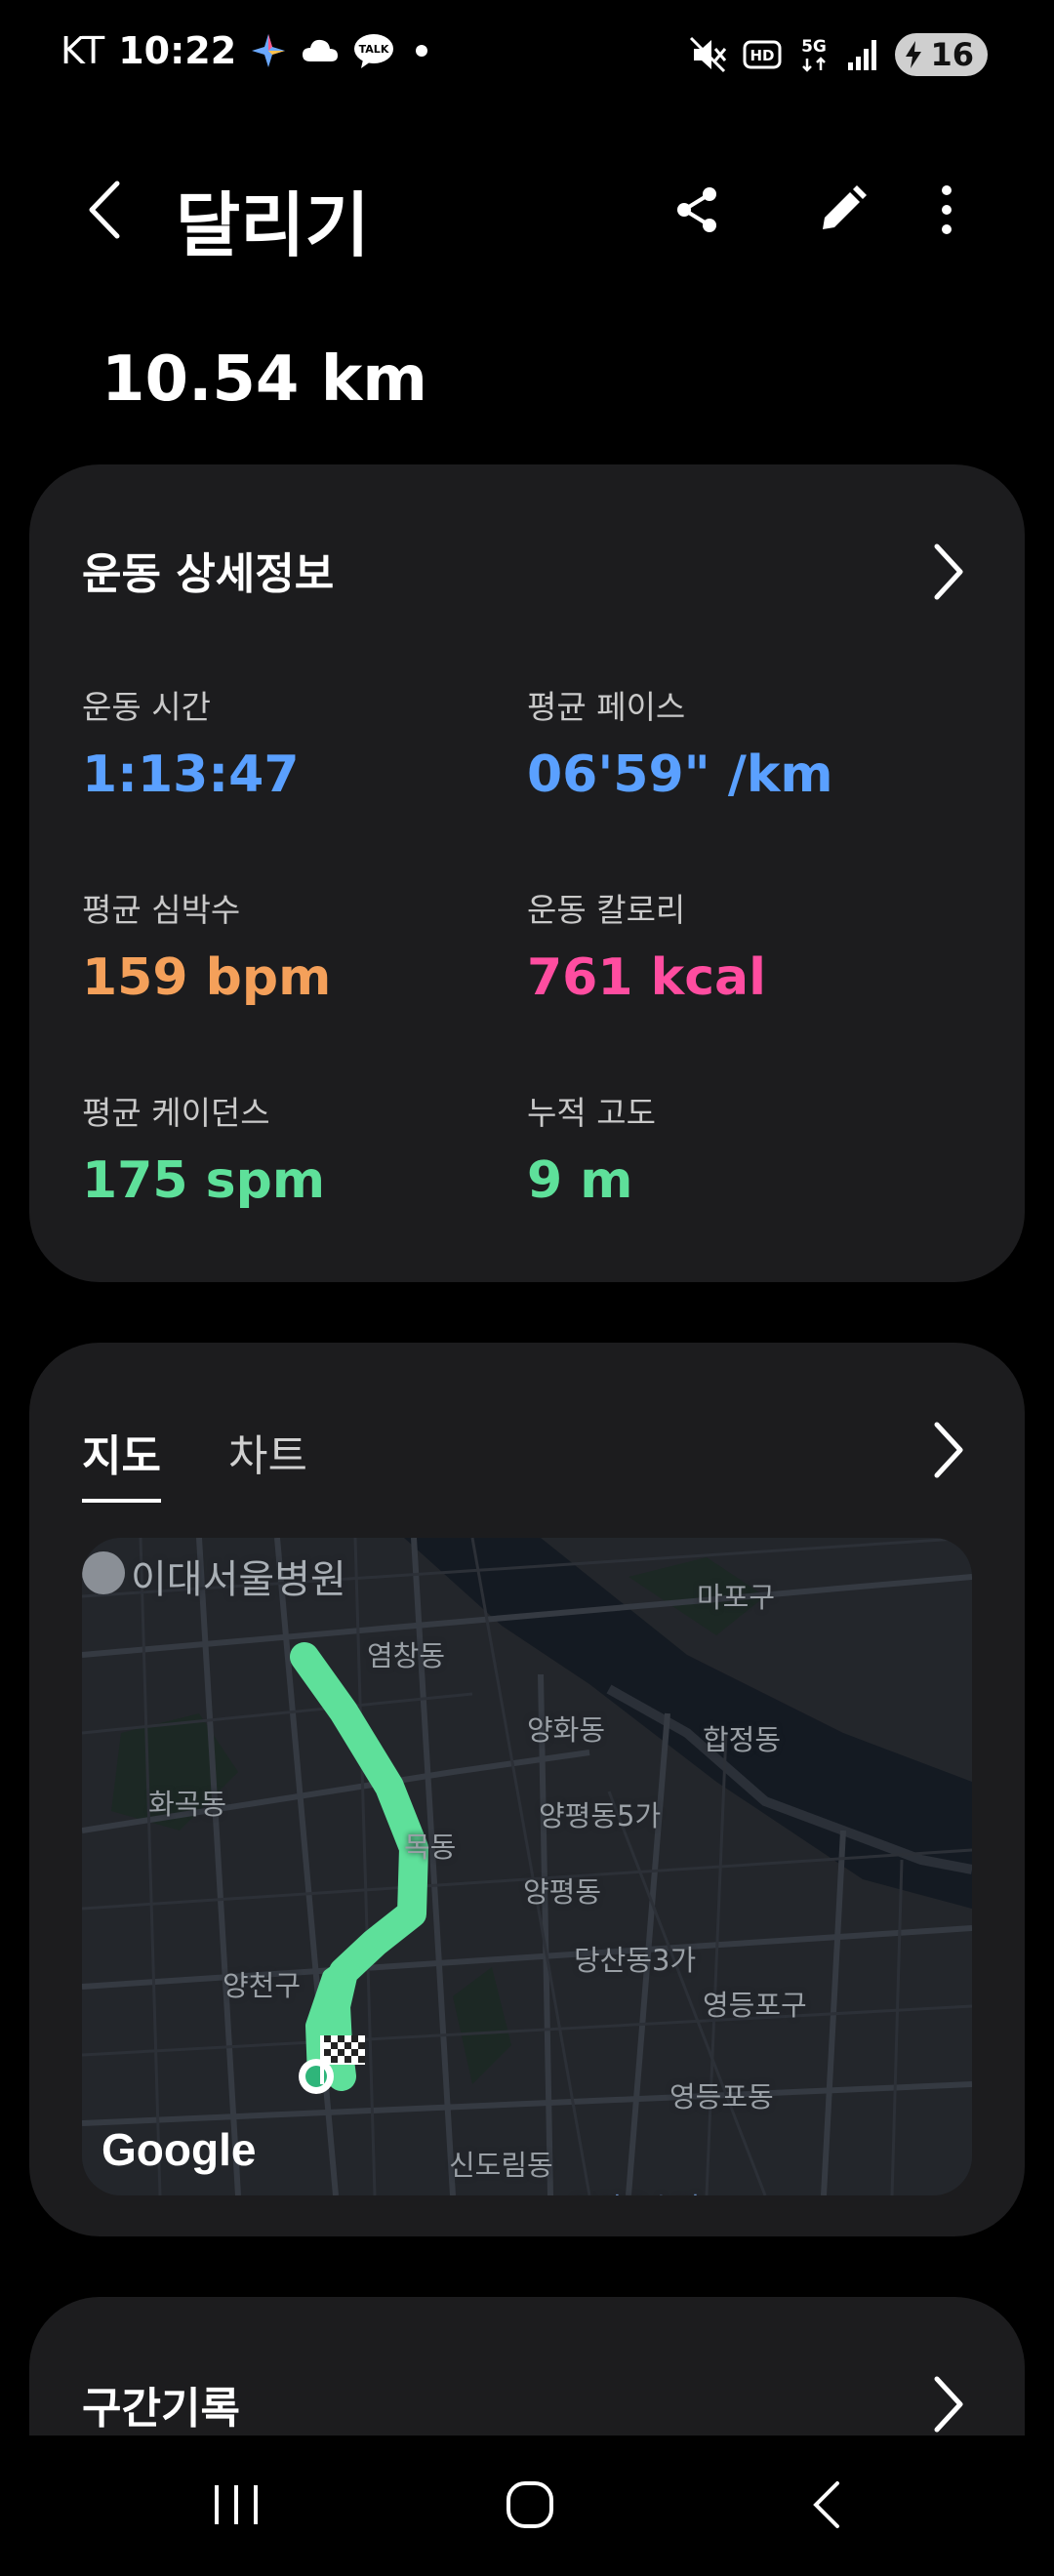 This screenshot has width=1054, height=2576. Describe the element at coordinates (755, 2006) in the screenshot. I see `map-label: 영등포구` at that location.